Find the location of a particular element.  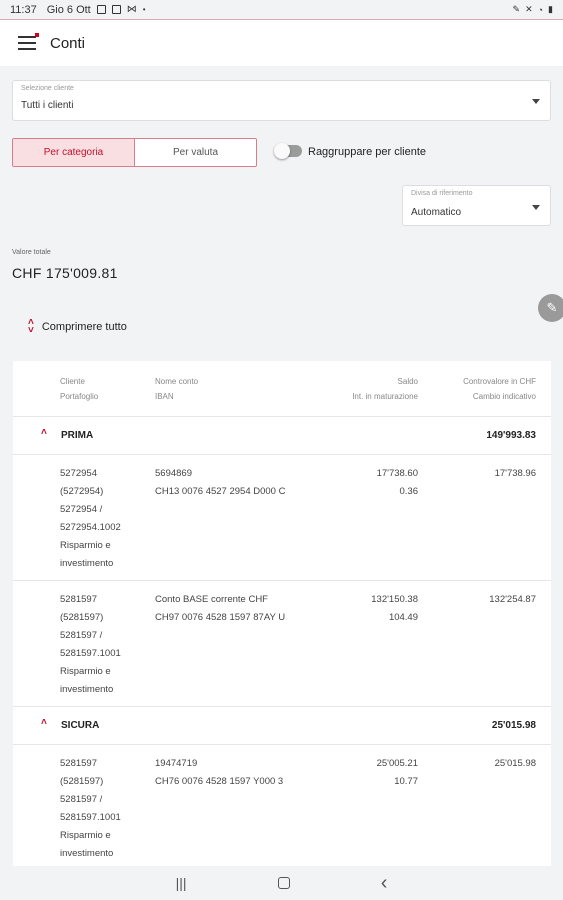

group-row-prima: ˄ PRIMA 149'993.83 is located at coordinates (282, 436).